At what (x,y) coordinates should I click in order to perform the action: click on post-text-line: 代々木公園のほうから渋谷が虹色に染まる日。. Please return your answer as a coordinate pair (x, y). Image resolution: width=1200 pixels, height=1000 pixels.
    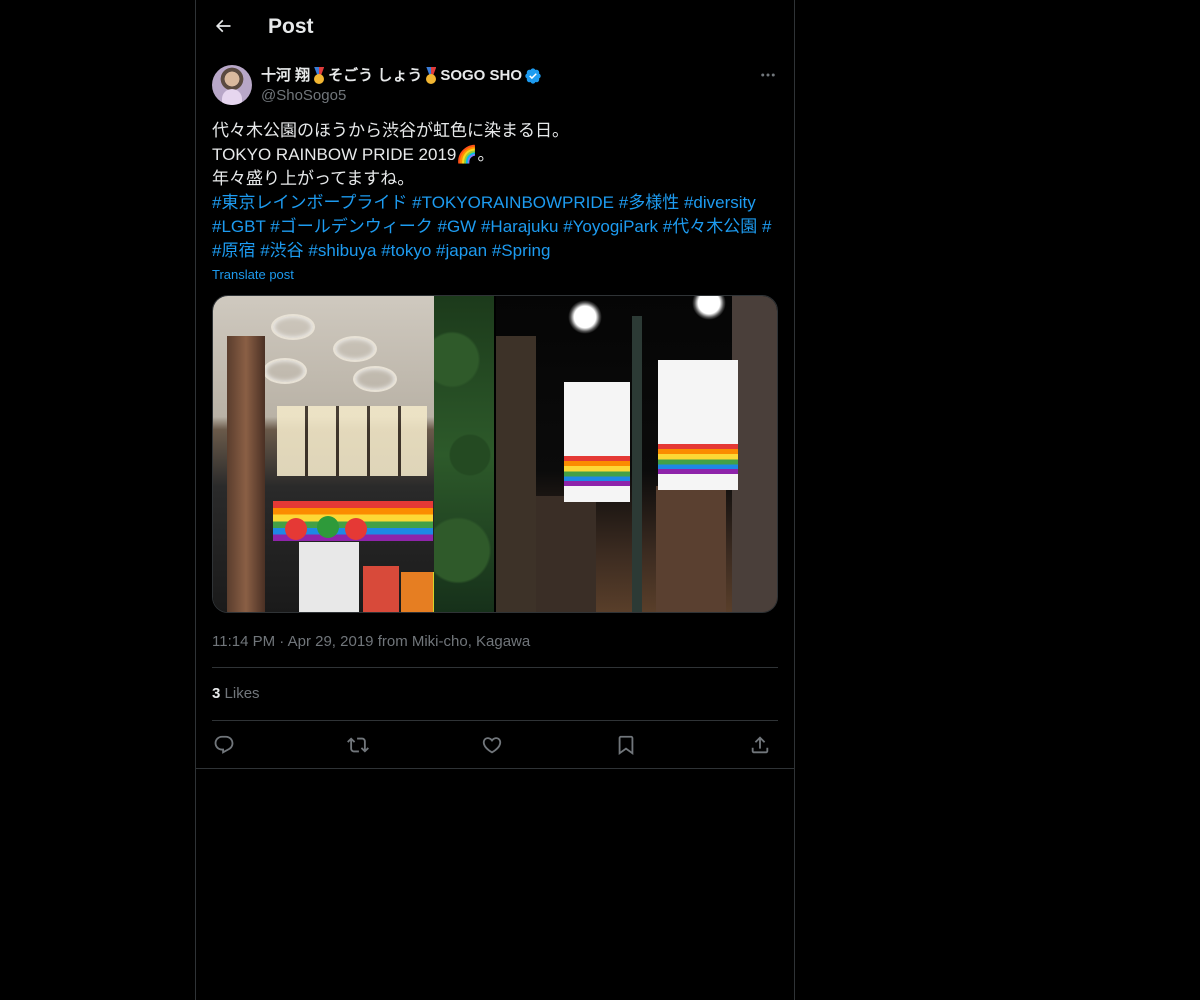
    Looking at the image, I should click on (390, 130).